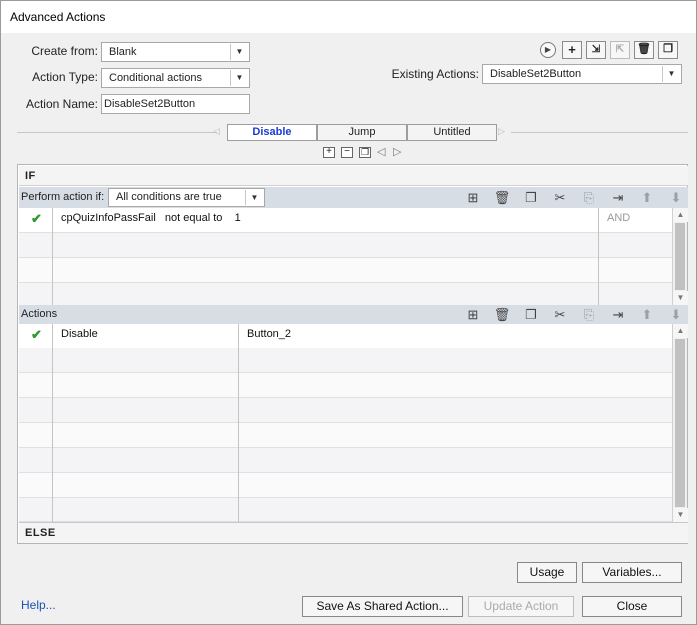 Image resolution: width=697 pixels, height=625 pixels. What do you see at coordinates (123, 52) in the screenshot?
I see `create-from-value: Blank` at bounding box center [123, 52].